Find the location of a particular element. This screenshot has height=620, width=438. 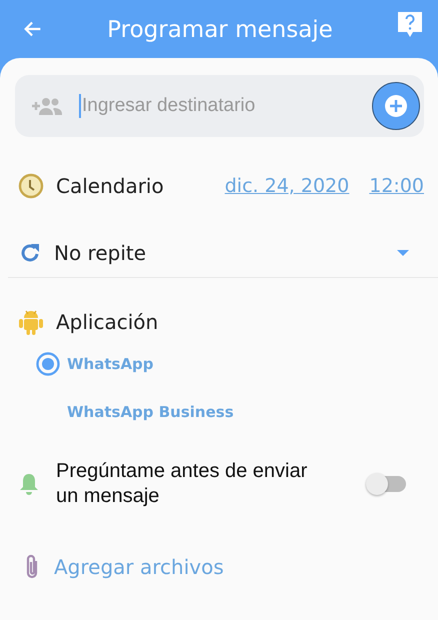

app-option: WhatsApp is located at coordinates (110, 364).